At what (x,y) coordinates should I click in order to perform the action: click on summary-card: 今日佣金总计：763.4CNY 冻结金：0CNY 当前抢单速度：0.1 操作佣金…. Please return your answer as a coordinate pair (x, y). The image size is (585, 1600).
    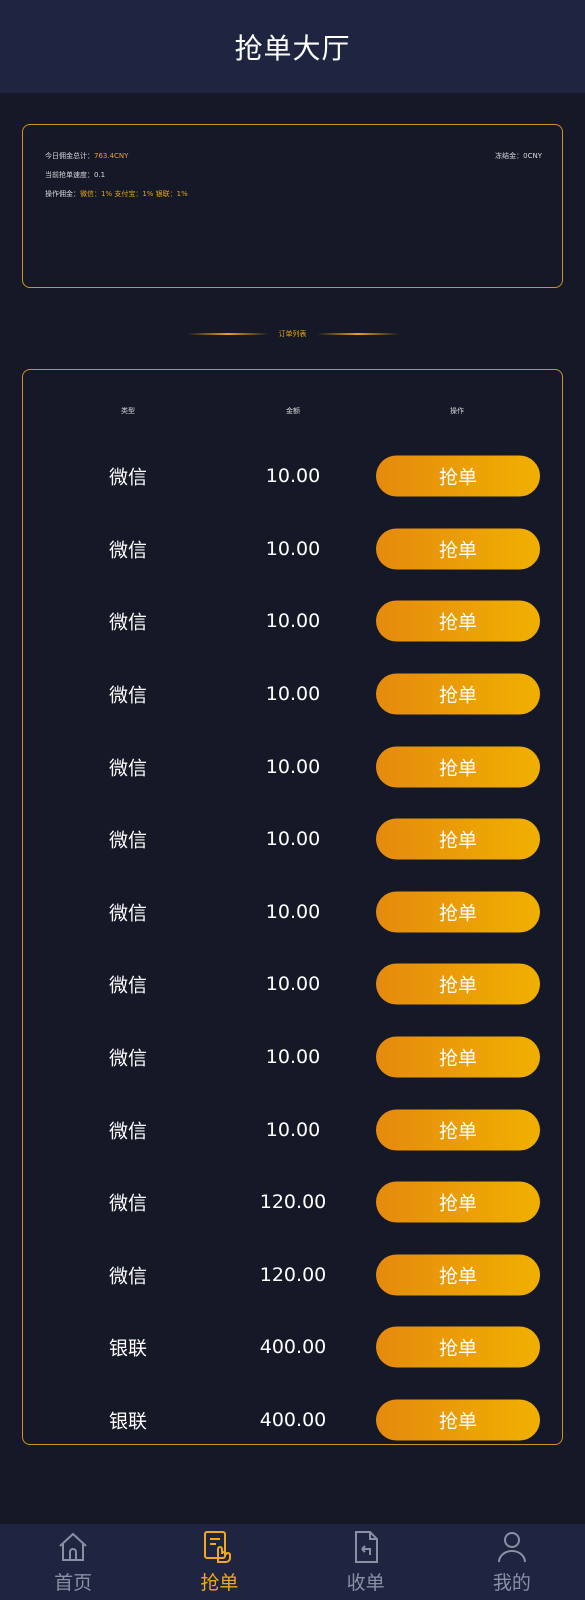
    Looking at the image, I should click on (292, 206).